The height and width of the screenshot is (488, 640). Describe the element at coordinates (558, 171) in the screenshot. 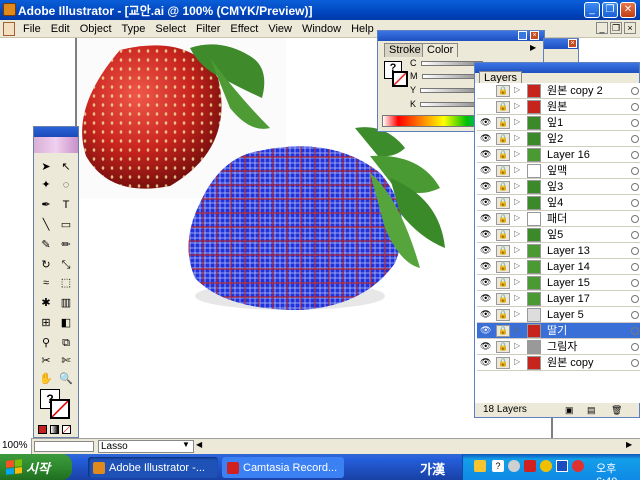

I see `layer-row: 👁 🔒 ▷ 잎맥` at that location.